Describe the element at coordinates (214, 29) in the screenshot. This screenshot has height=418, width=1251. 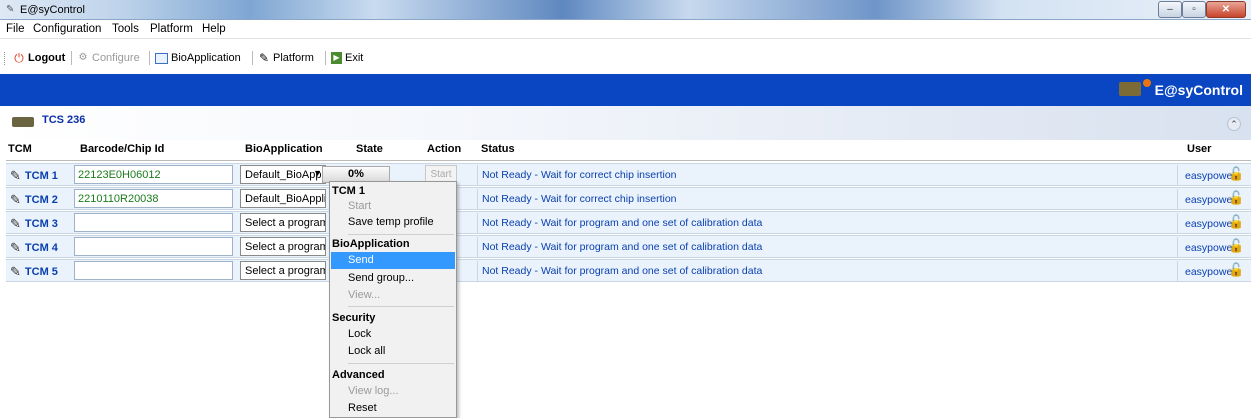
I see `menu-help: Help` at that location.